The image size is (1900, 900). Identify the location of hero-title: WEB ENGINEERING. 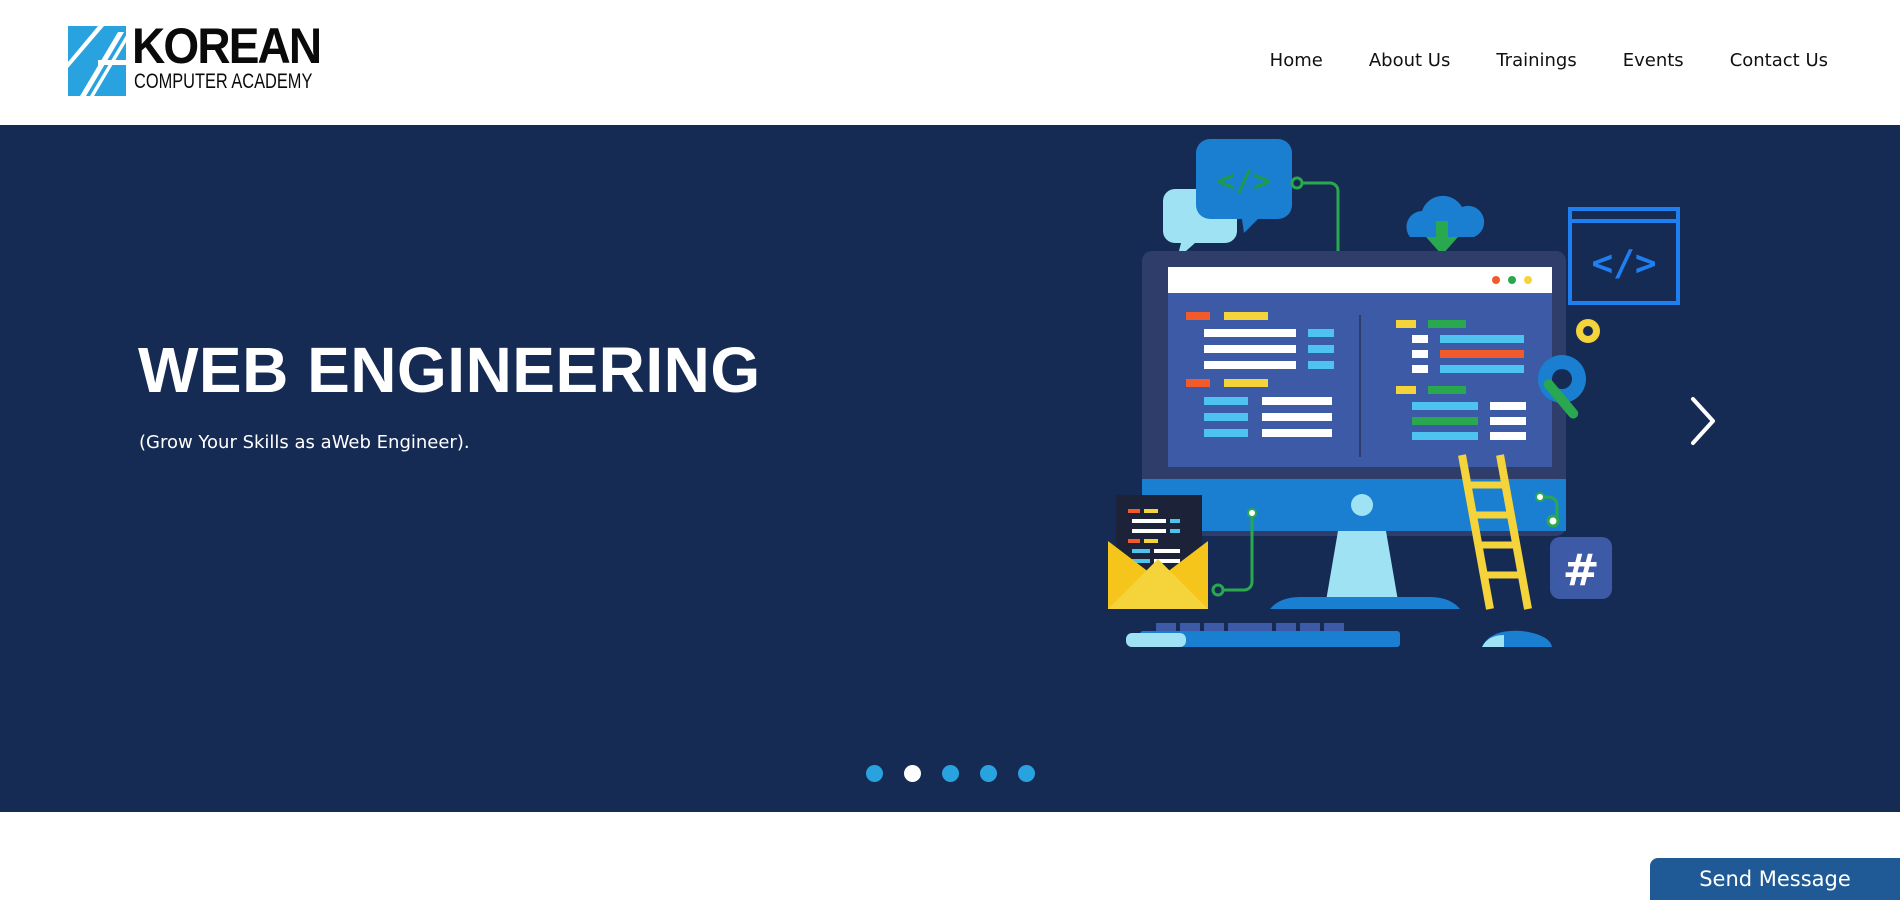
(449, 370).